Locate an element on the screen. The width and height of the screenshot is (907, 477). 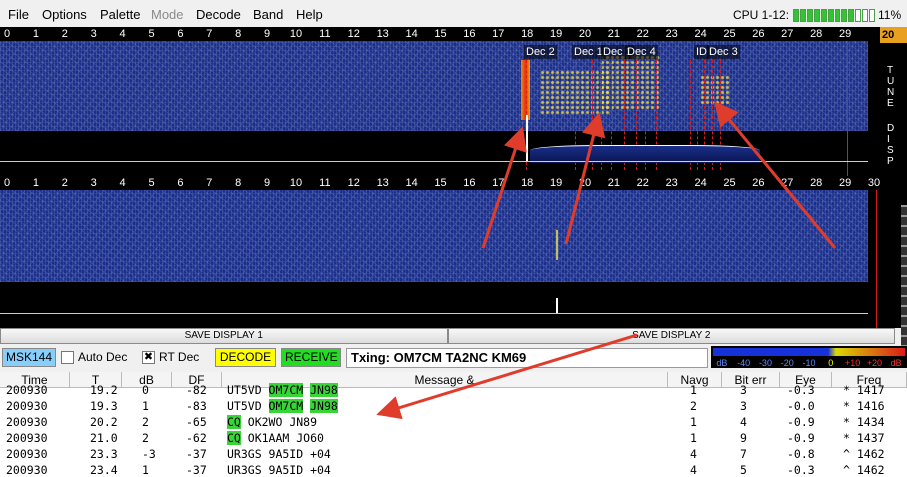
side-letter: S is located at coordinates (890, 150).